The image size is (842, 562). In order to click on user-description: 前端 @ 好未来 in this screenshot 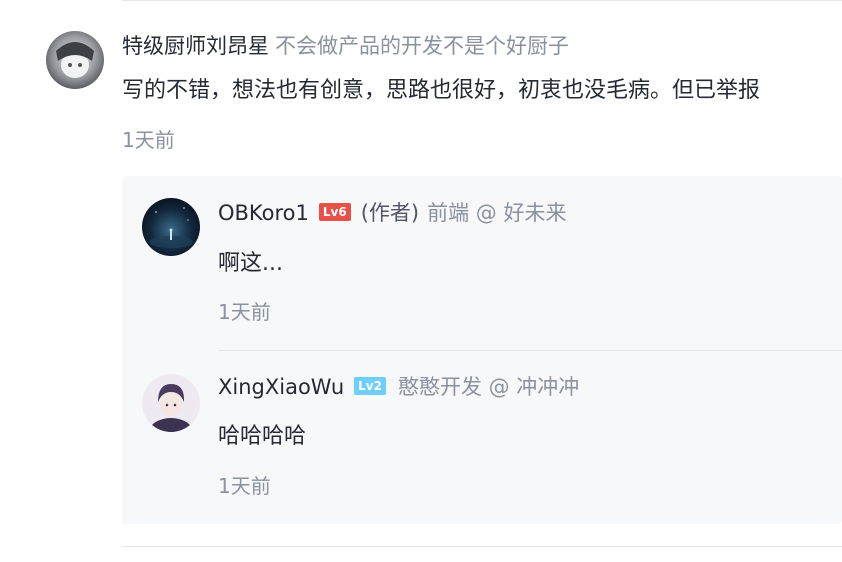, I will do `click(497, 213)`.